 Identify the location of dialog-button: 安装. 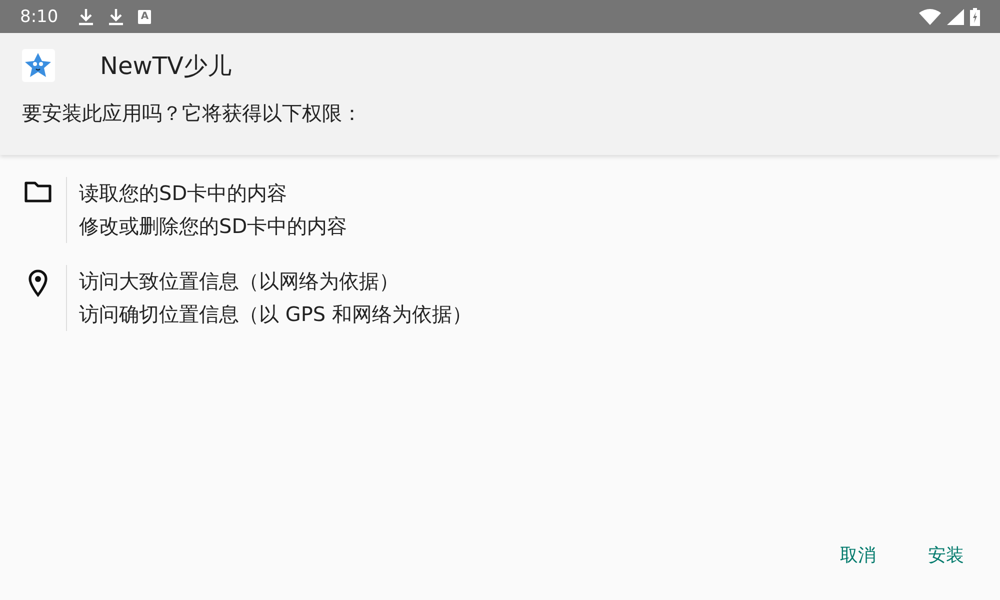
(946, 555).